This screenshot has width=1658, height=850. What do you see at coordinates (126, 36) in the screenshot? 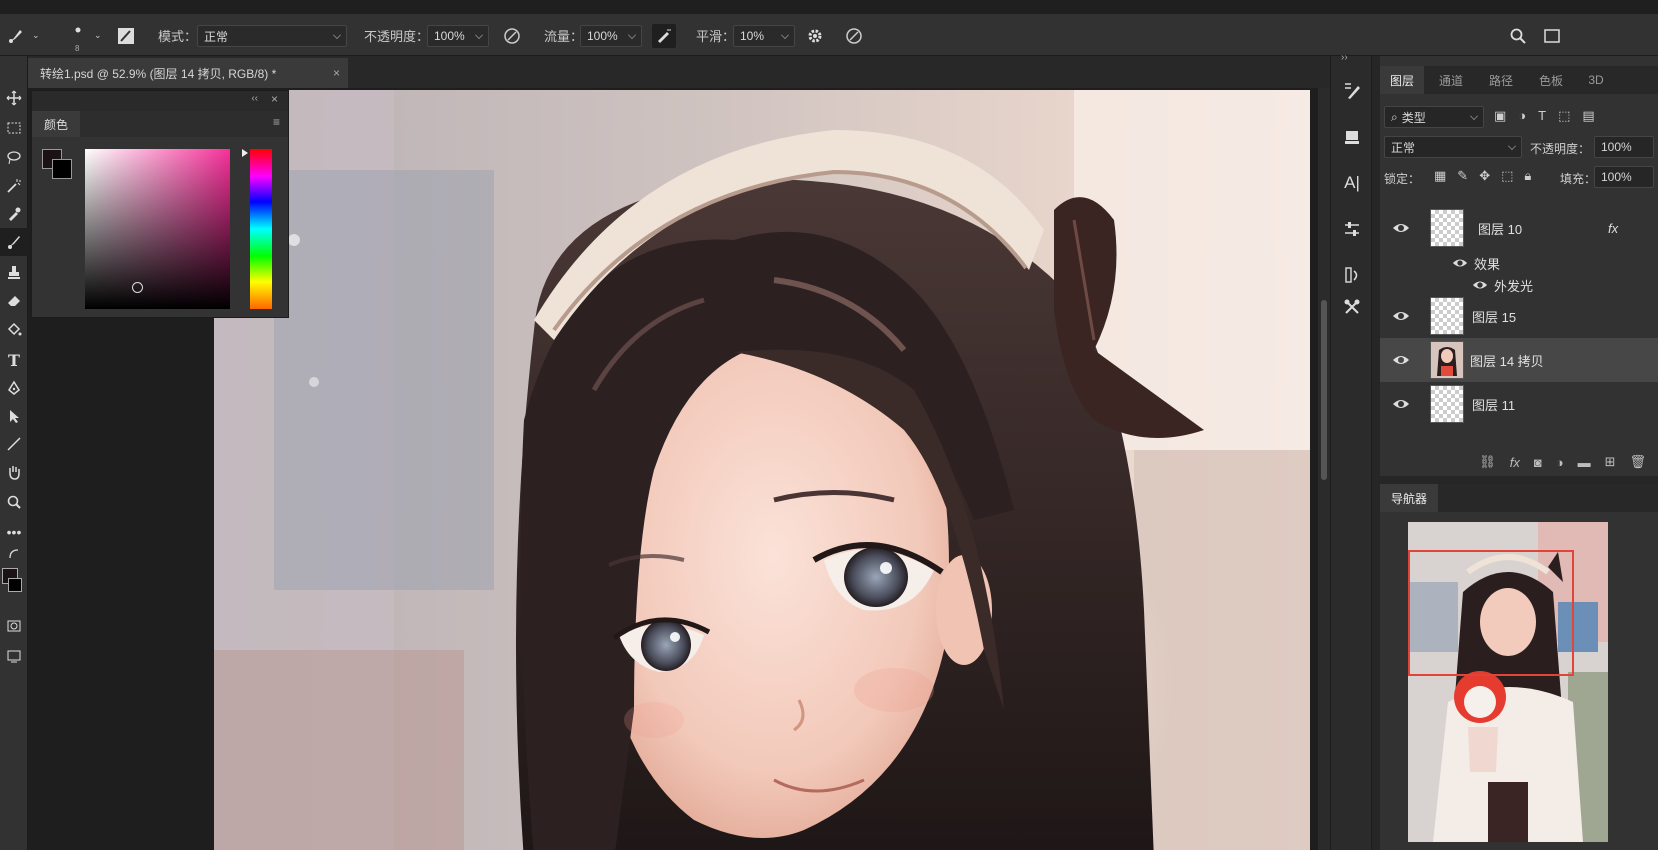
I see `brush-panel-toggle-icon` at bounding box center [126, 36].